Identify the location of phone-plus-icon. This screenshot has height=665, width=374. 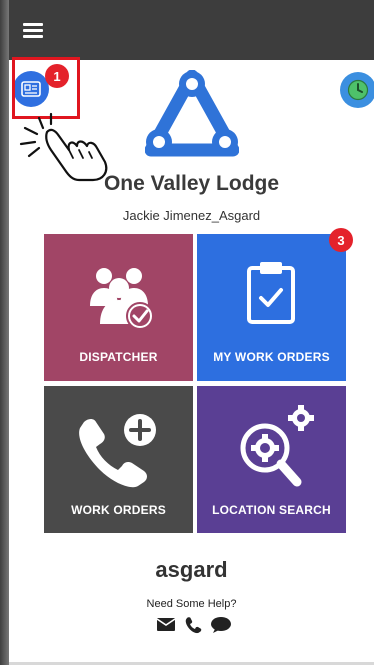
(117, 451).